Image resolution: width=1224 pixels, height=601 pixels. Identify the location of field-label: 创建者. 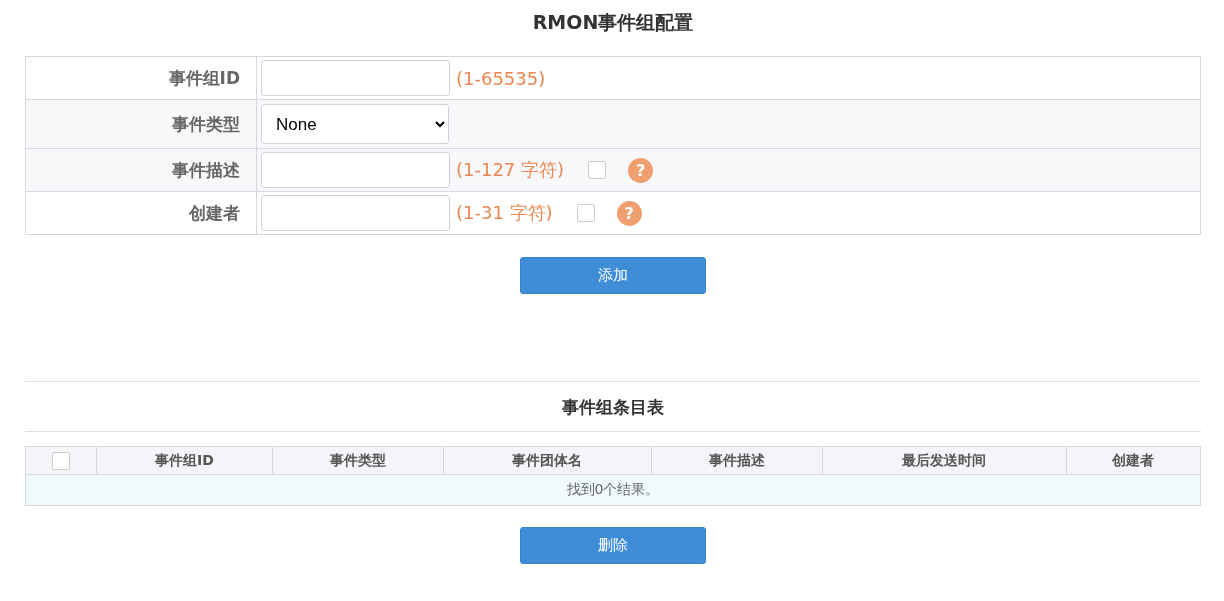
(141, 213).